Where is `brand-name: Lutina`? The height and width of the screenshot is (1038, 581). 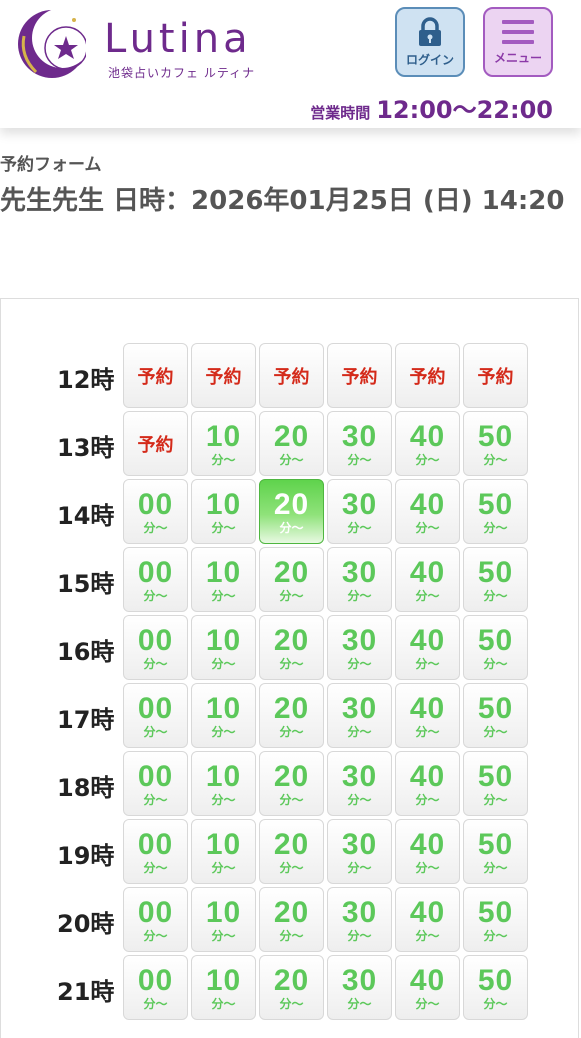
brand-name: Lutina is located at coordinates (178, 39).